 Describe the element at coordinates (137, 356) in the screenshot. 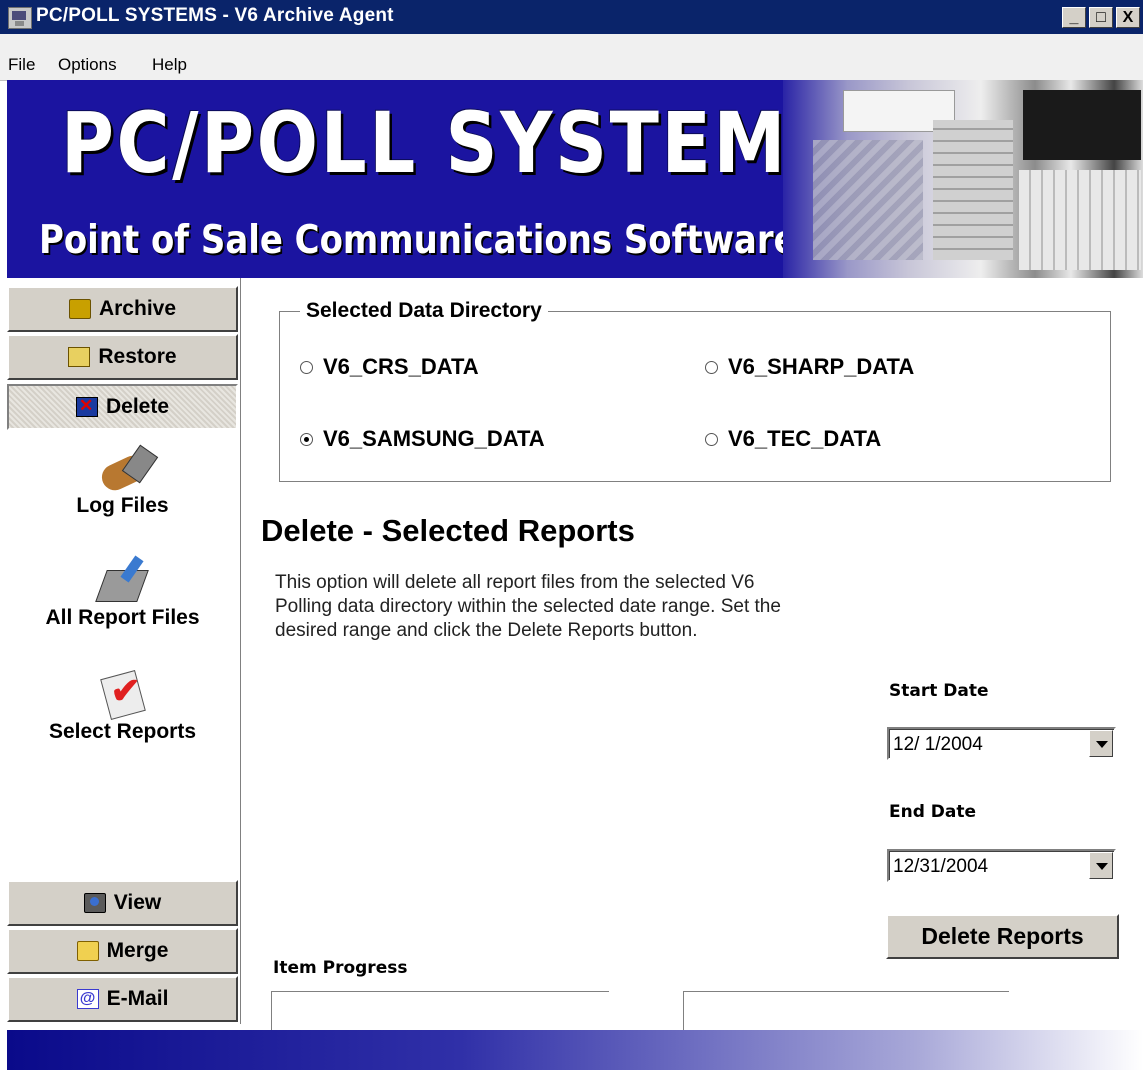

I see `nav-restore-label: Restore` at that location.